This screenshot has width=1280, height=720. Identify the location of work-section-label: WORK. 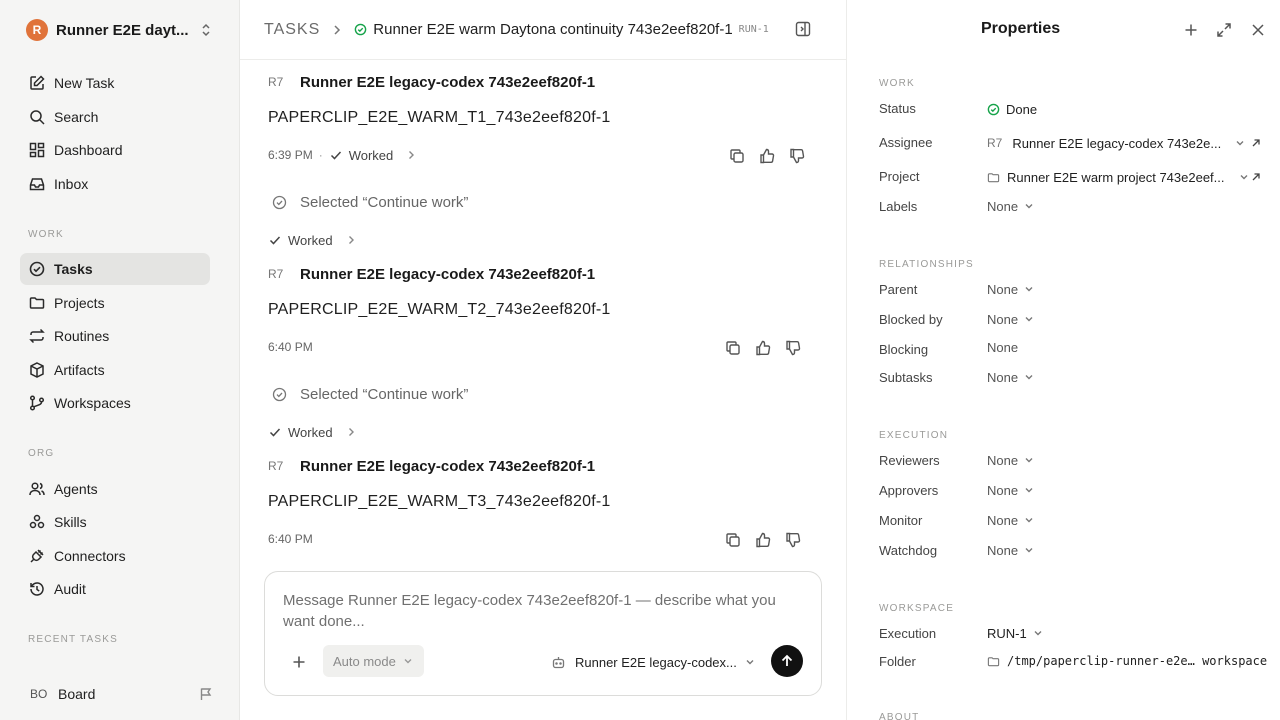
(897, 83).